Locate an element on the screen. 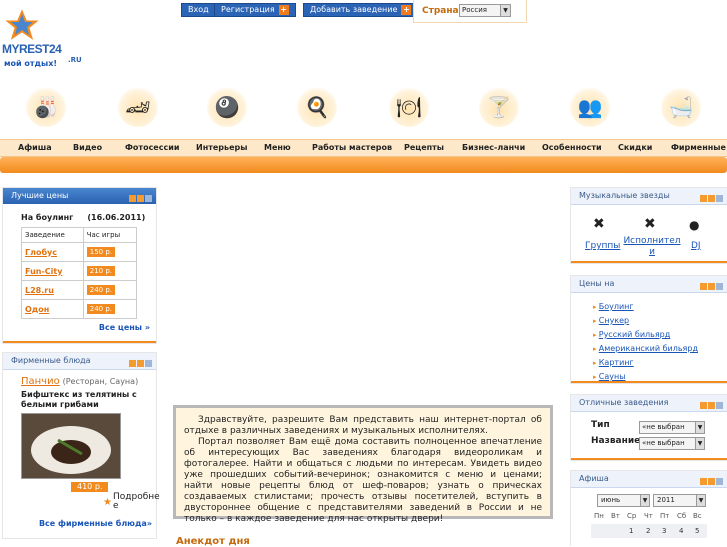  people-icon: 👥 is located at coordinates (590, 107).